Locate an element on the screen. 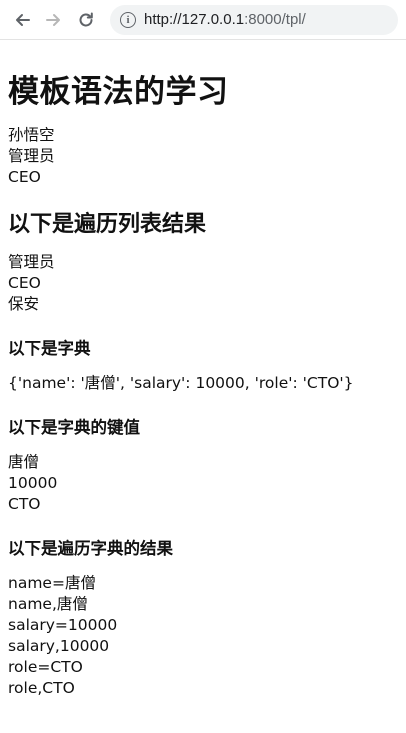 The width and height of the screenshot is (406, 733). intro-line: 孙悟空 is located at coordinates (31, 135).